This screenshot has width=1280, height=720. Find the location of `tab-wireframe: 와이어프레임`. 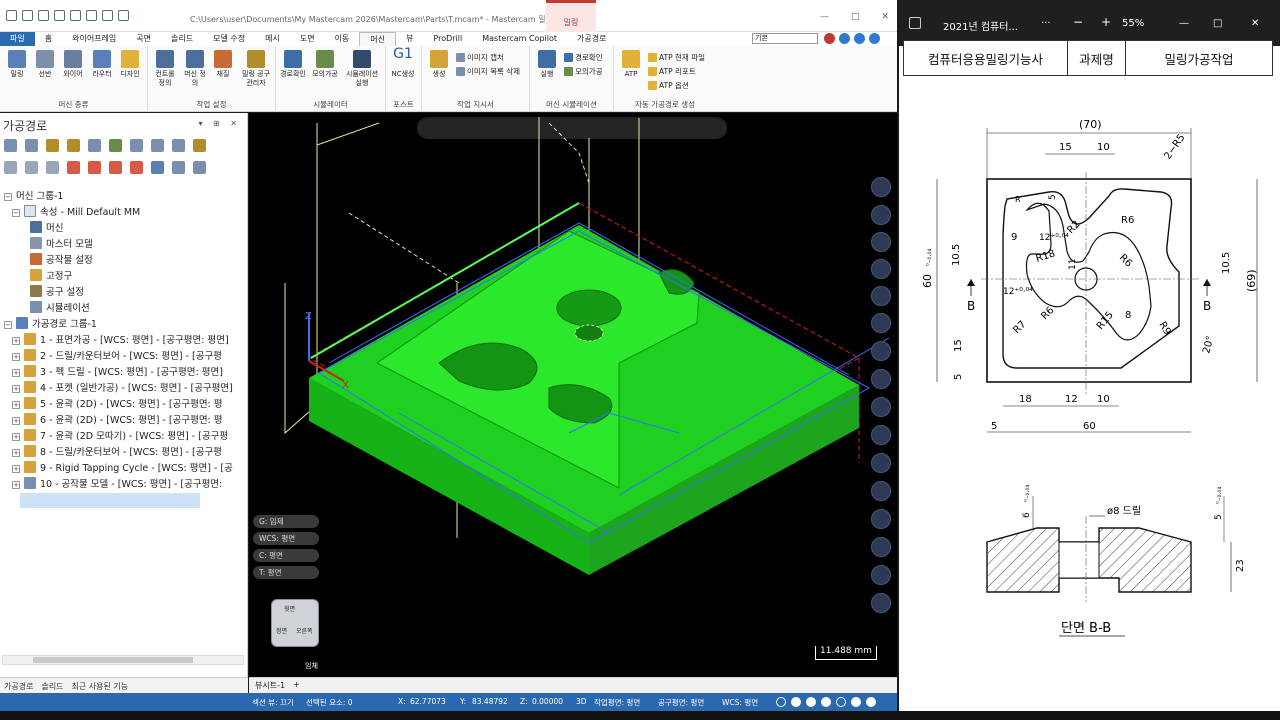

tab-wireframe: 와이어프레임 is located at coordinates (94, 39).